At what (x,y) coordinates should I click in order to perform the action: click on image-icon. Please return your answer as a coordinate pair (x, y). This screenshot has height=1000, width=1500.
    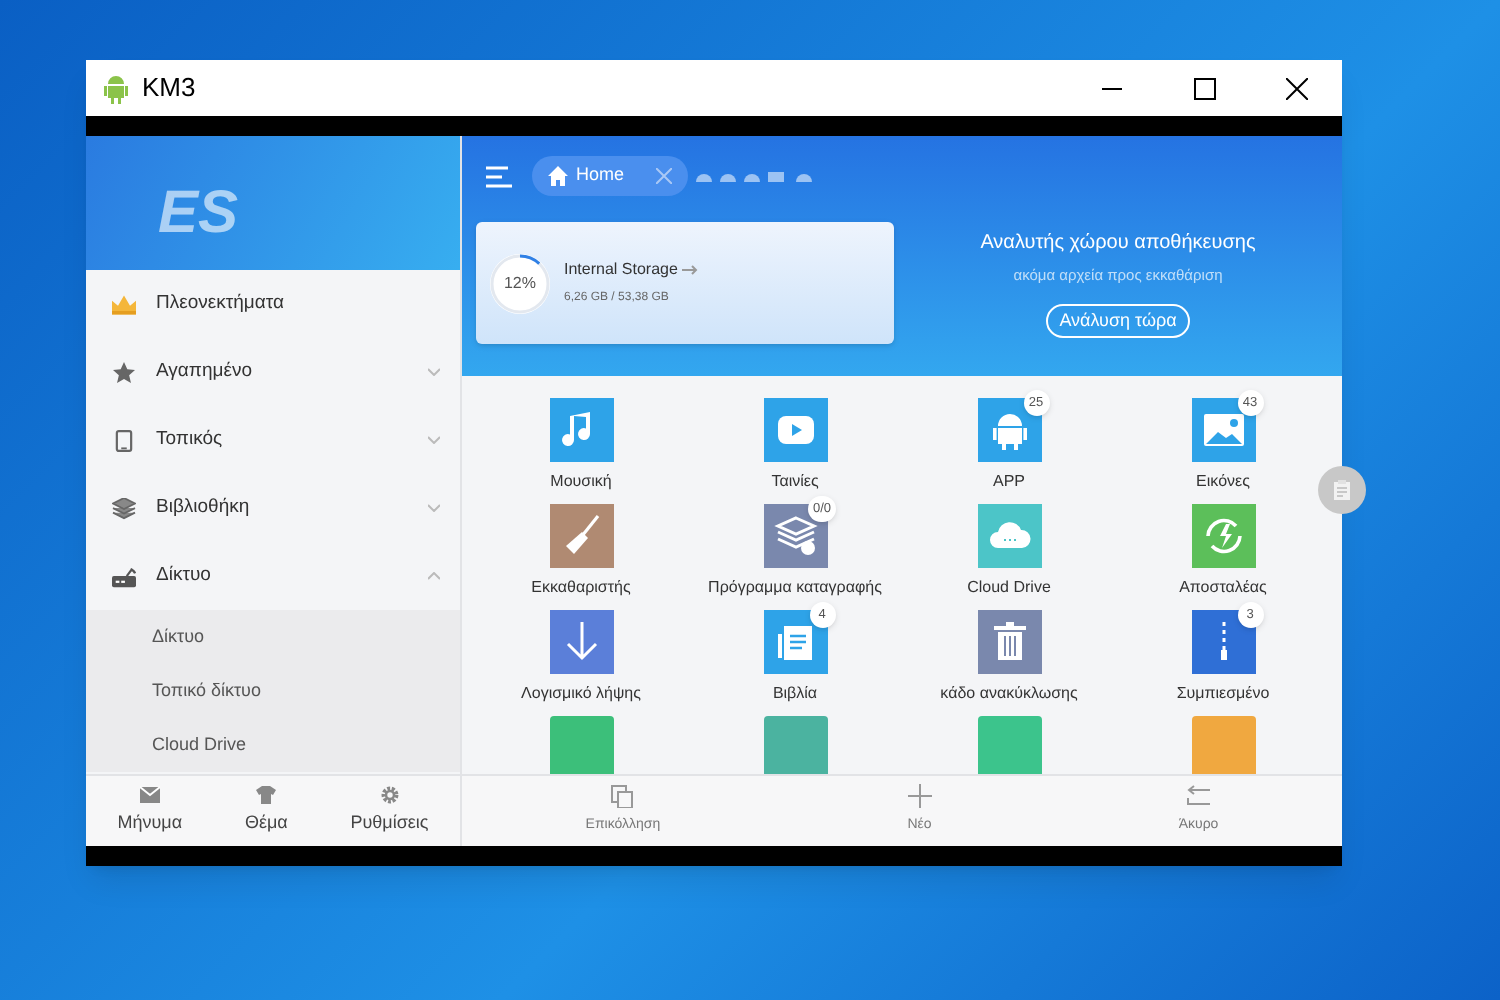
    Looking at the image, I should click on (1223, 430).